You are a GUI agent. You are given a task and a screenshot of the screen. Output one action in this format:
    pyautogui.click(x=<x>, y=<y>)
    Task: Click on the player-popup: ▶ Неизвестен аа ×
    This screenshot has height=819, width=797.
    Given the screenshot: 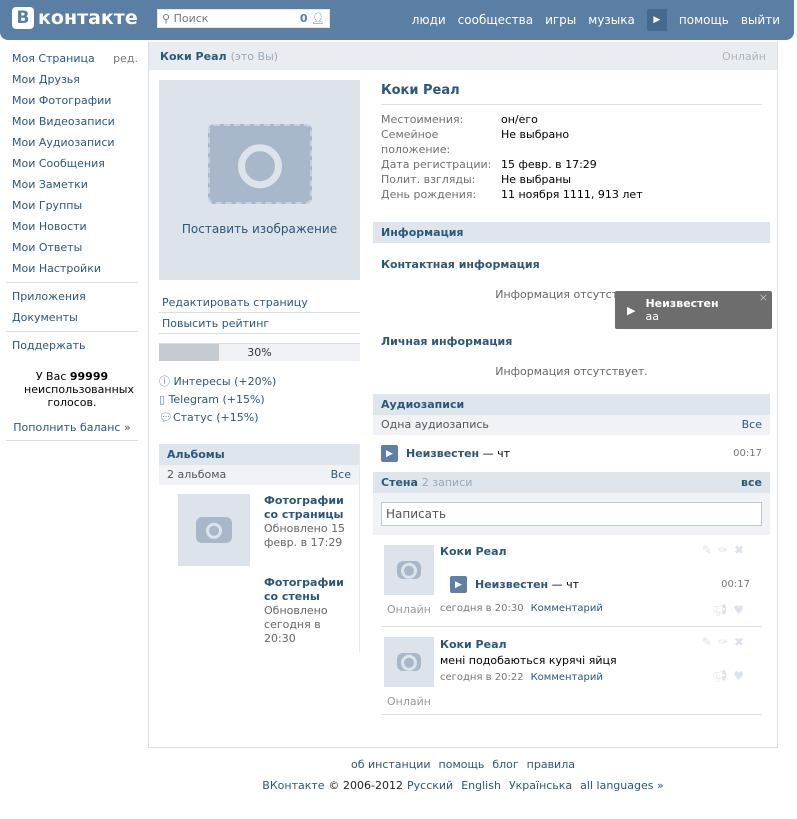 What is the action you would take?
    pyautogui.click(x=693, y=310)
    